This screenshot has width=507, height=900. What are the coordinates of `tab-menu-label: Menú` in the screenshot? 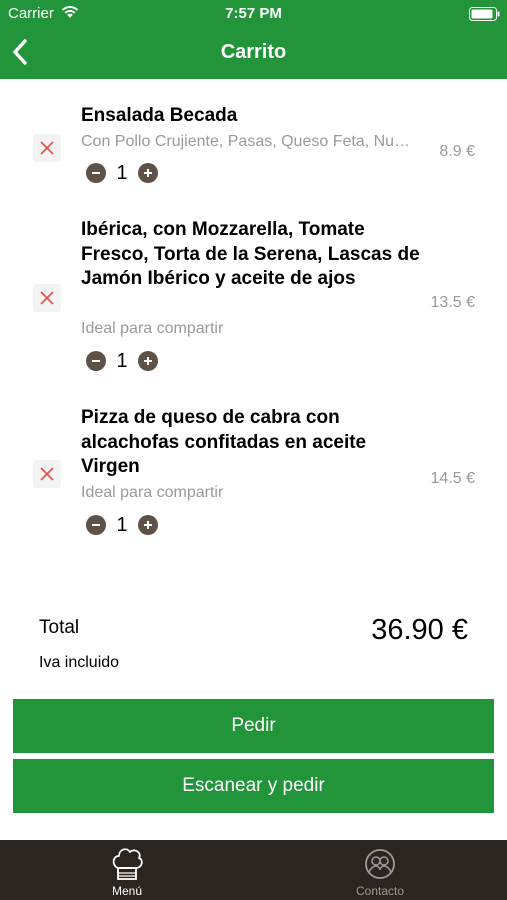 It's located at (127, 891).